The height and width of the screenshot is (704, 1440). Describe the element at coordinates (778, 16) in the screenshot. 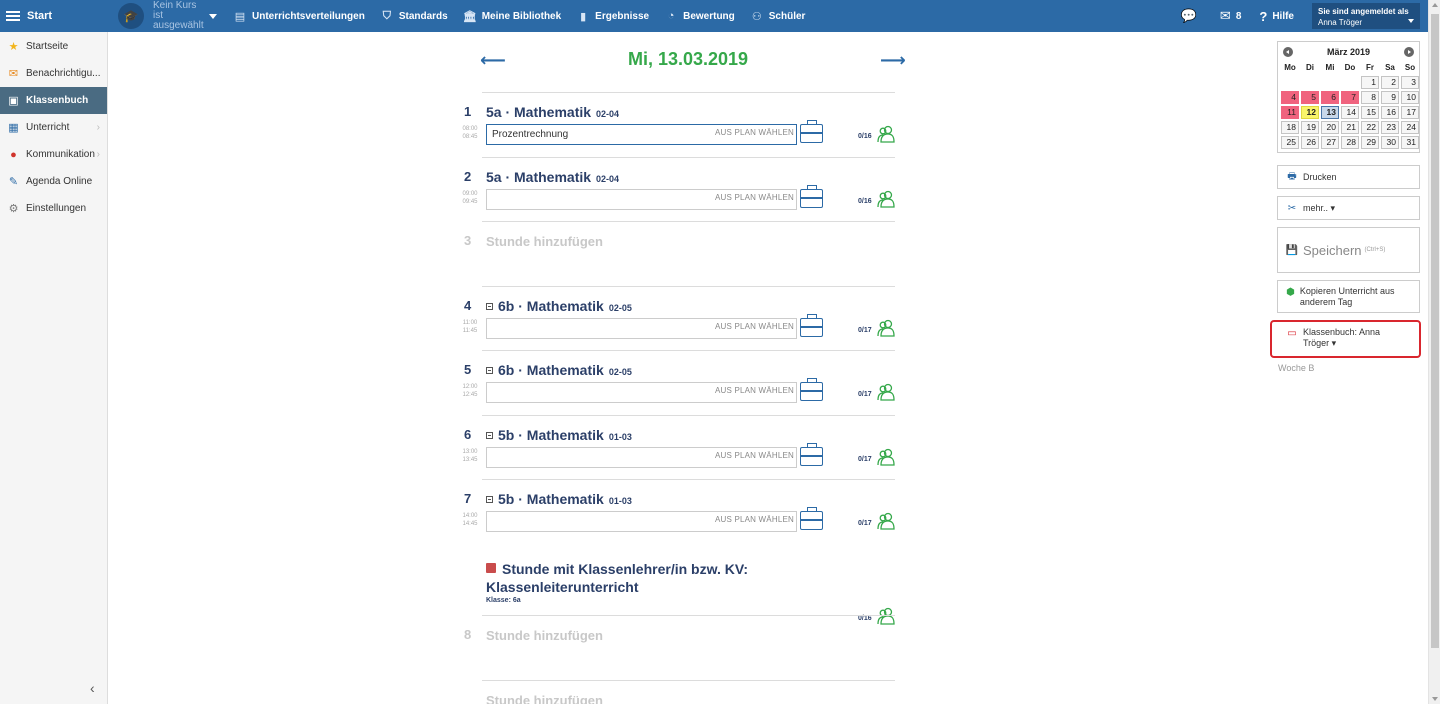

I see `nav-schueler: ⚇ Schüler` at that location.